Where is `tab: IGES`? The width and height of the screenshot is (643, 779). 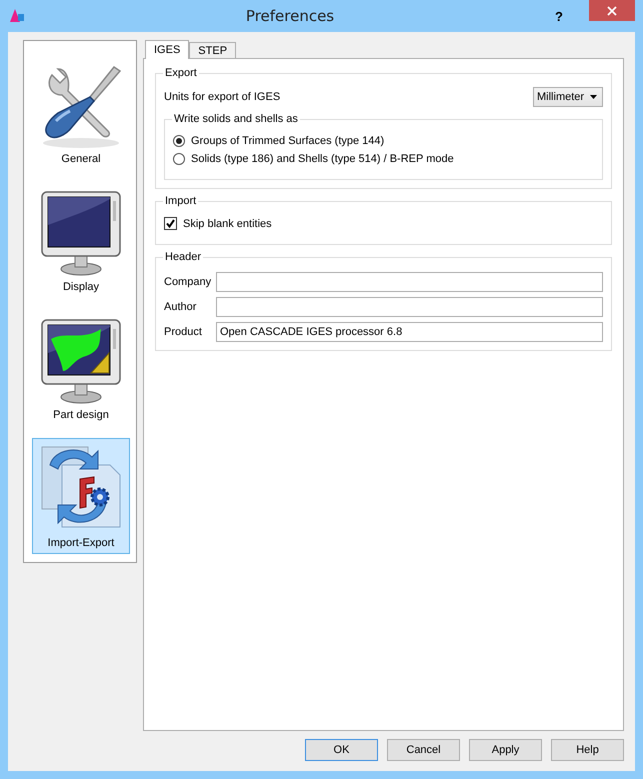 tab: IGES is located at coordinates (167, 49).